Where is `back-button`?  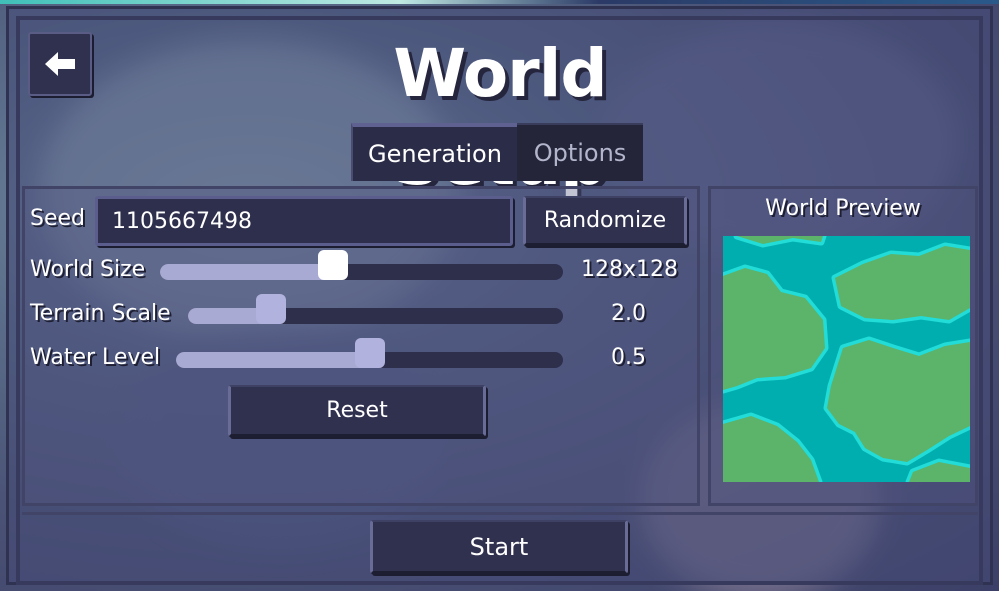 back-button is located at coordinates (60, 64).